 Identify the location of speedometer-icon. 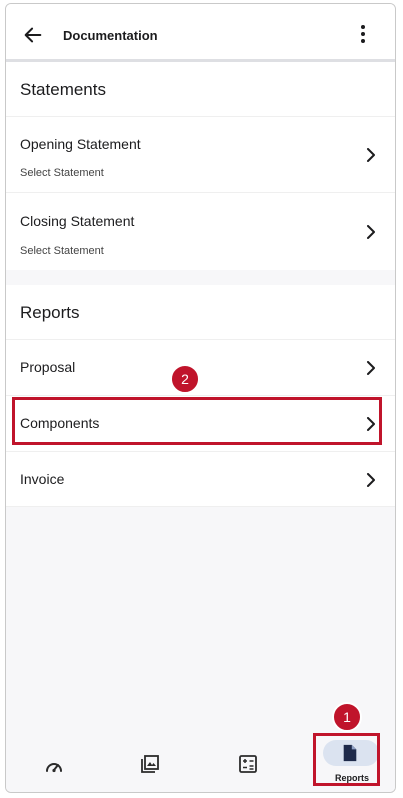
(54, 768).